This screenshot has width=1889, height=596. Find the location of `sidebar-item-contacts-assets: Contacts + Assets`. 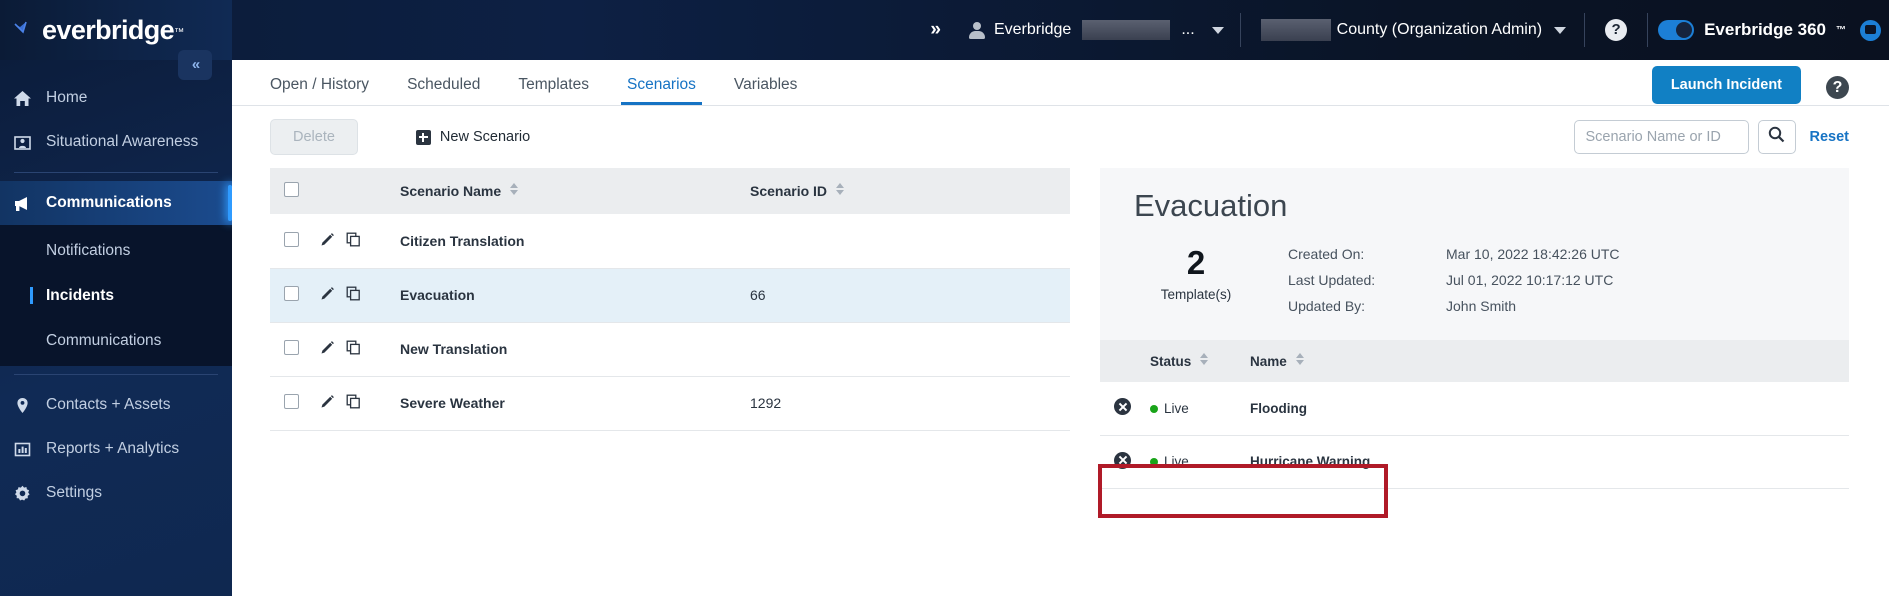

sidebar-item-contacts-assets: Contacts + Assets is located at coordinates (116, 405).